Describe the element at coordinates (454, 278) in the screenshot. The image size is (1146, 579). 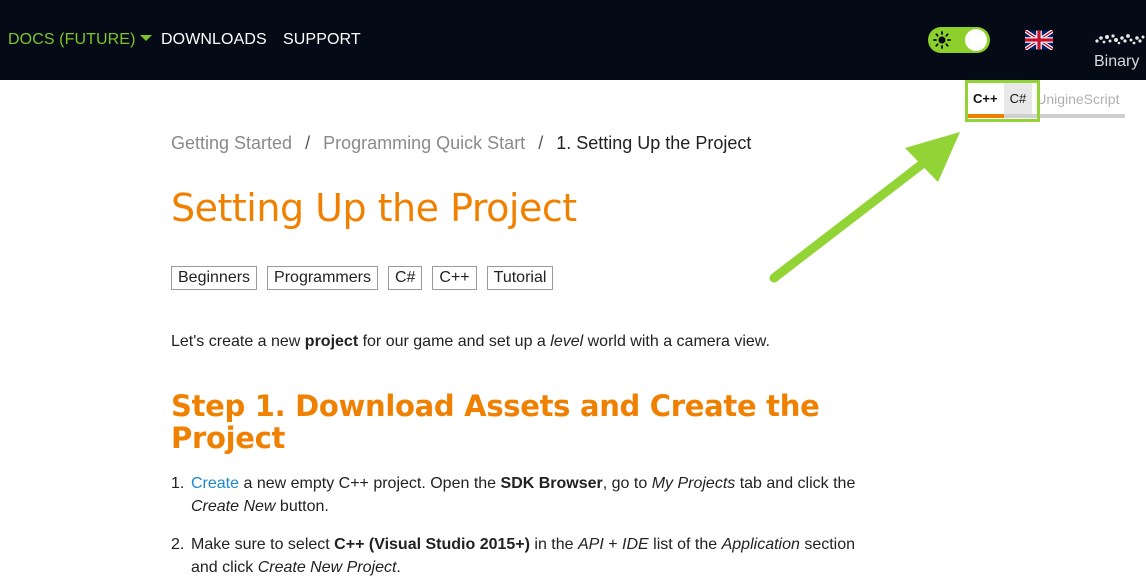
I see `tag-cpp: C++` at that location.